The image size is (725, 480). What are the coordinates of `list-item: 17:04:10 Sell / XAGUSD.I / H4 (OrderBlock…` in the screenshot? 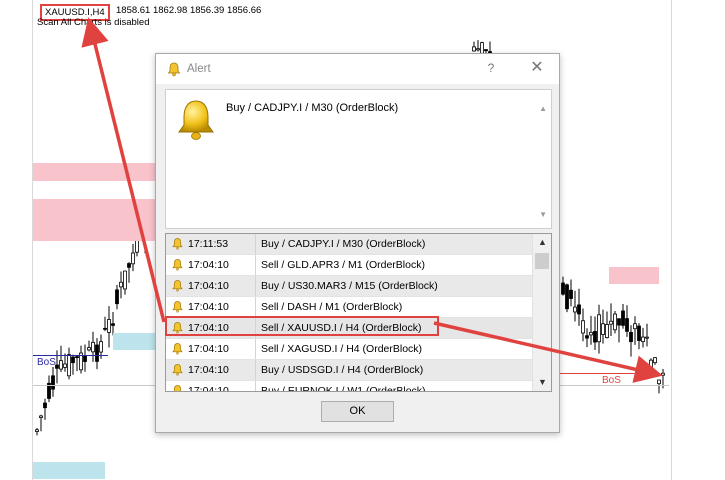 It's located at (349, 349).